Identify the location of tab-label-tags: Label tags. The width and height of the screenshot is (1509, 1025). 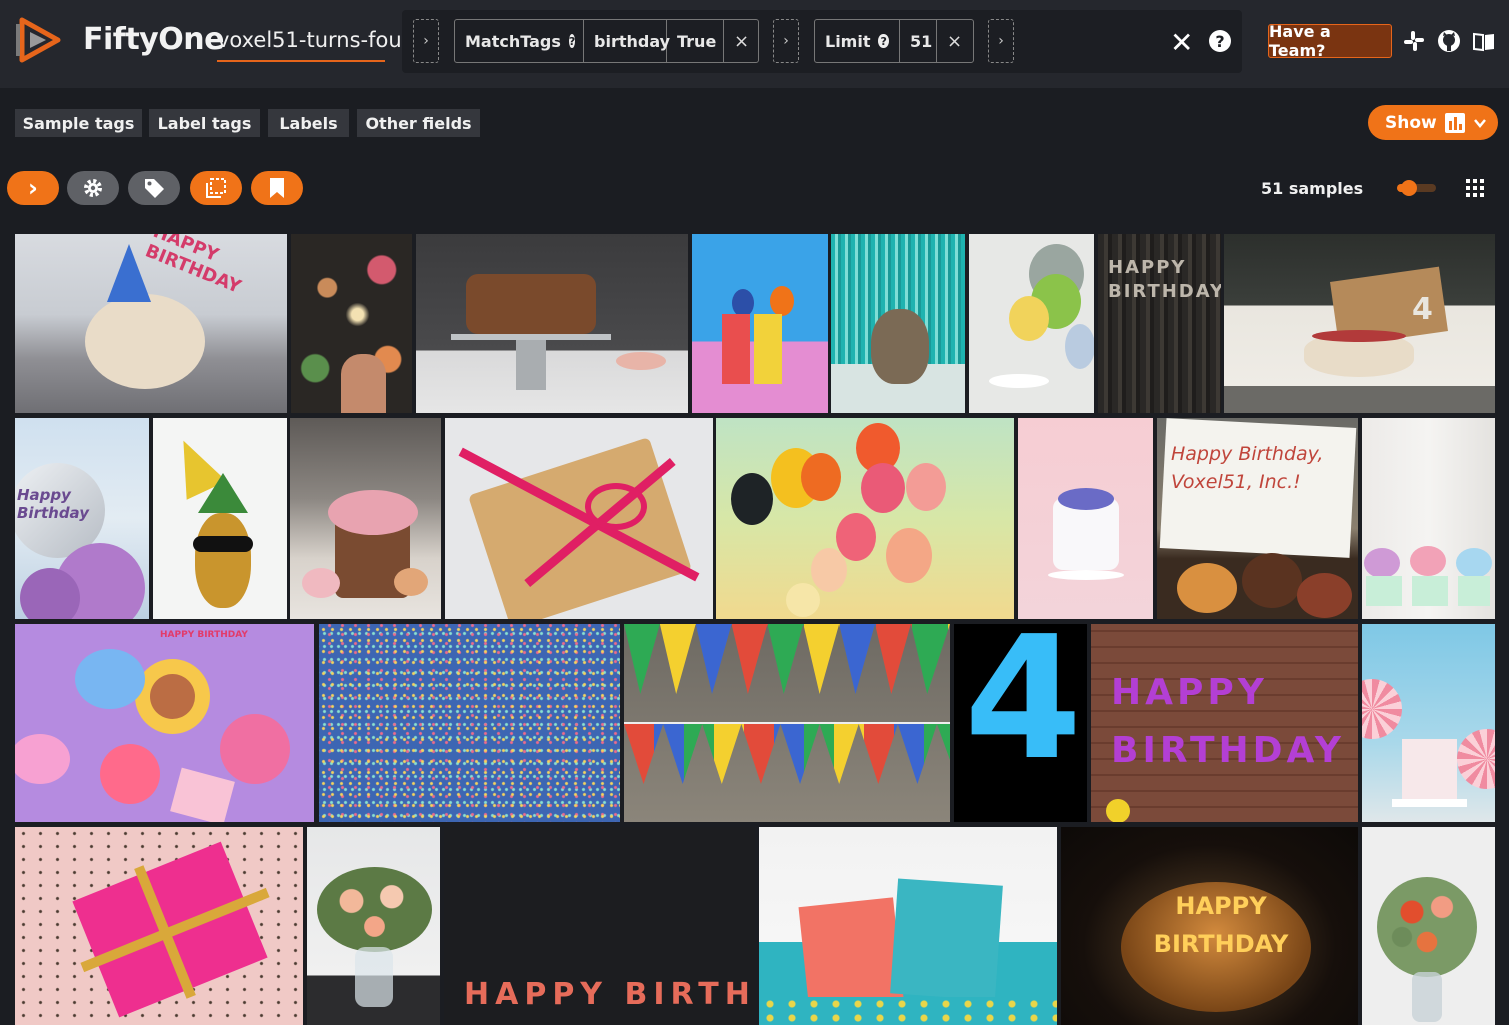
(204, 123).